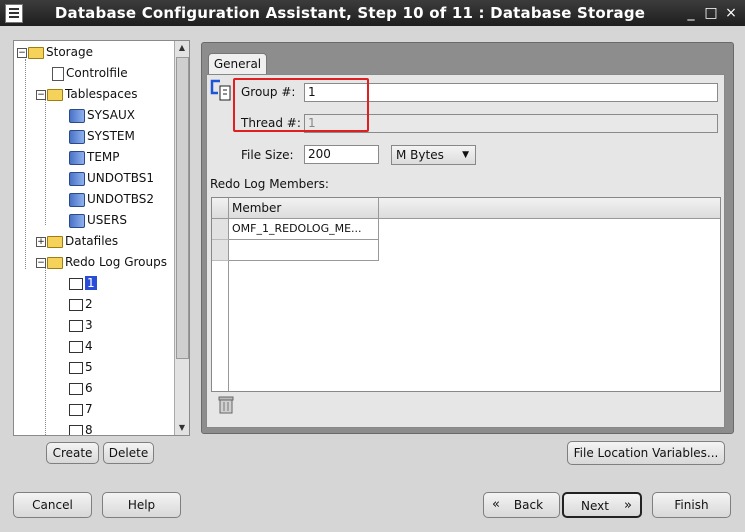 The height and width of the screenshot is (532, 745). I want to click on file-icon, so click(58, 73).